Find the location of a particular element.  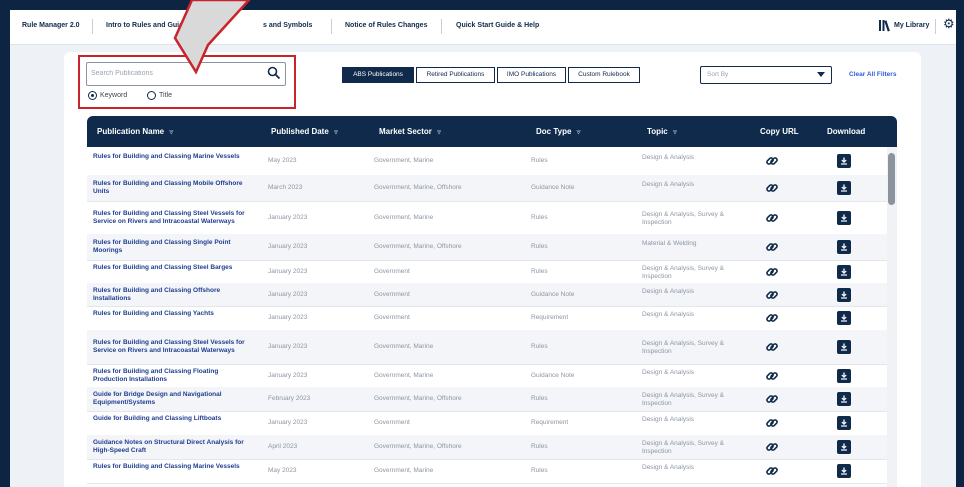

arrow-shape is located at coordinates (212, 37).